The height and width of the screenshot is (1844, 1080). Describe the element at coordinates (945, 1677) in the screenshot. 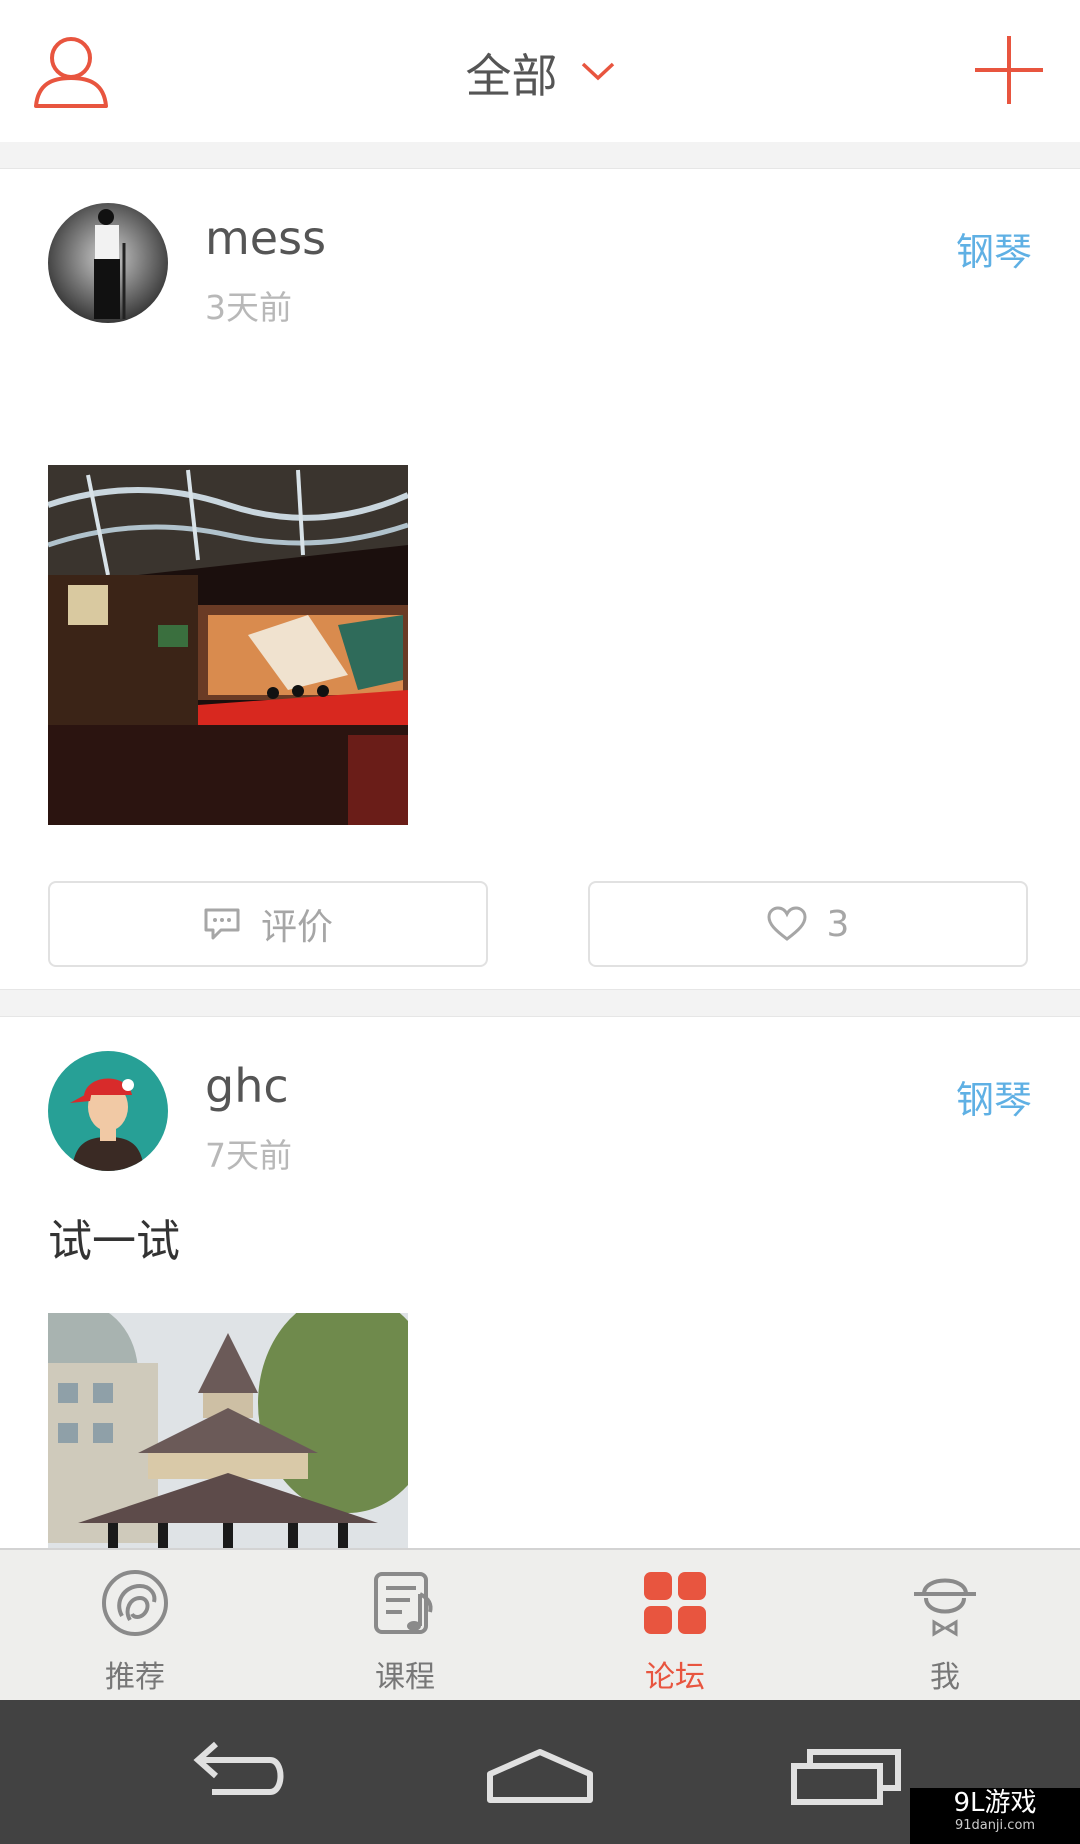

I see `tab-label: 我` at that location.